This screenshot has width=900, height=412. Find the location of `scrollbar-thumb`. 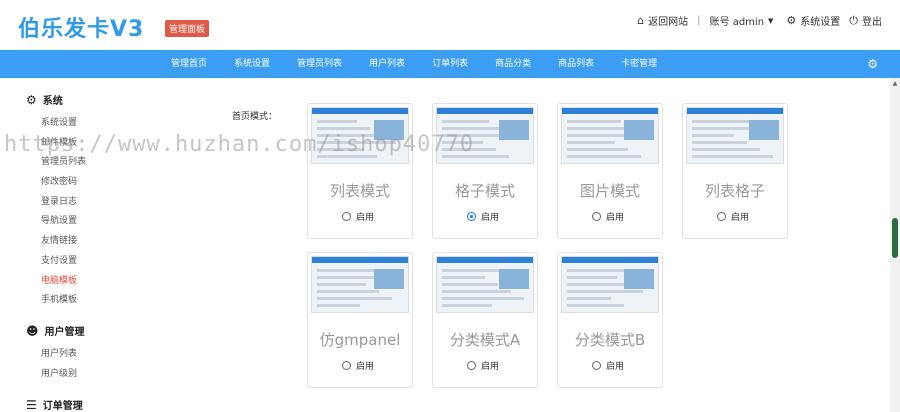

scrollbar-thumb is located at coordinates (895, 238).